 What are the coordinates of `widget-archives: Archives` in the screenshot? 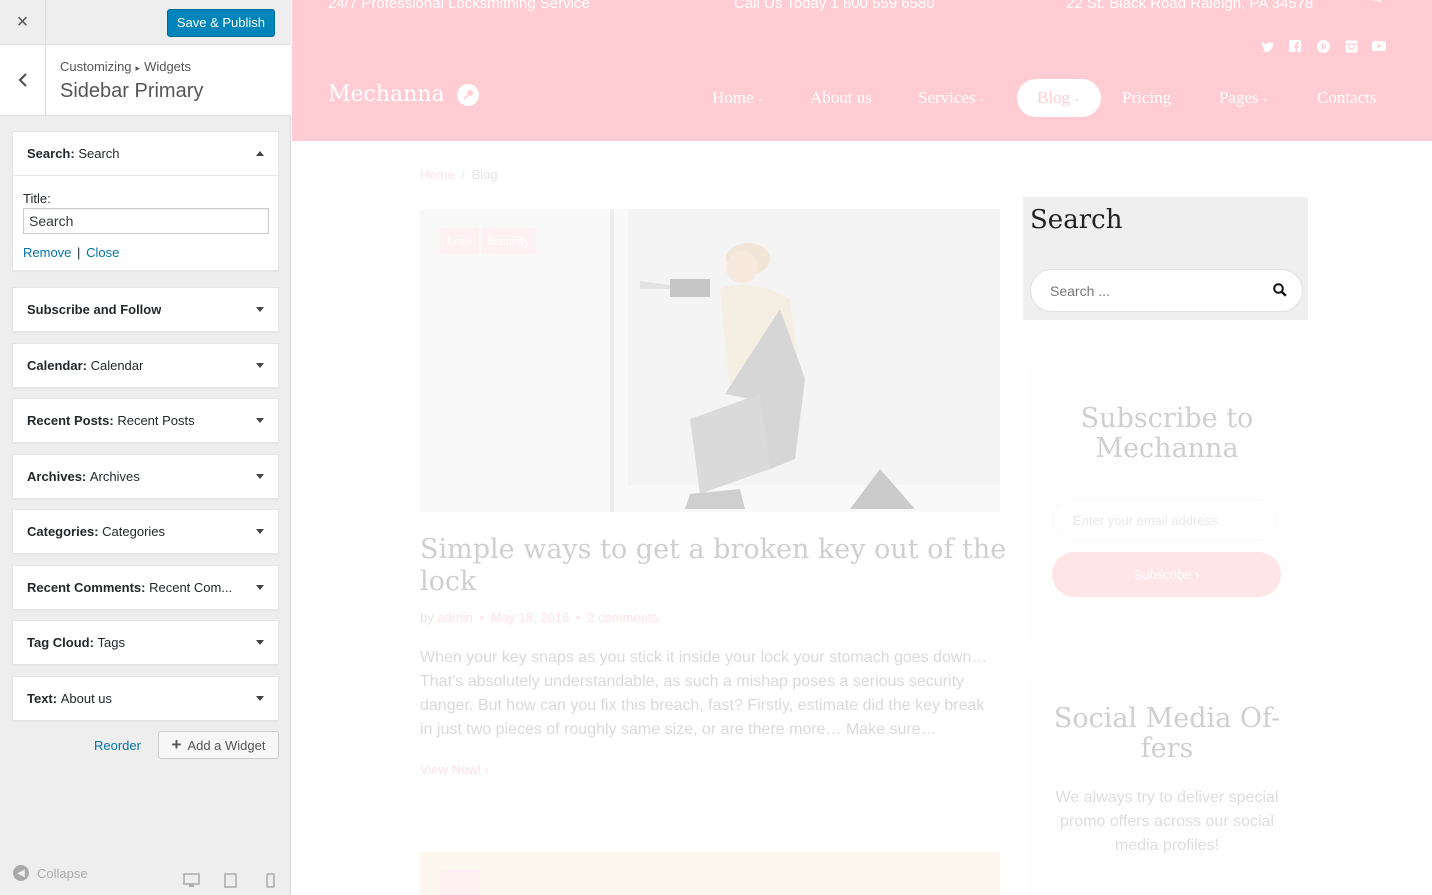 It's located at (145, 476).